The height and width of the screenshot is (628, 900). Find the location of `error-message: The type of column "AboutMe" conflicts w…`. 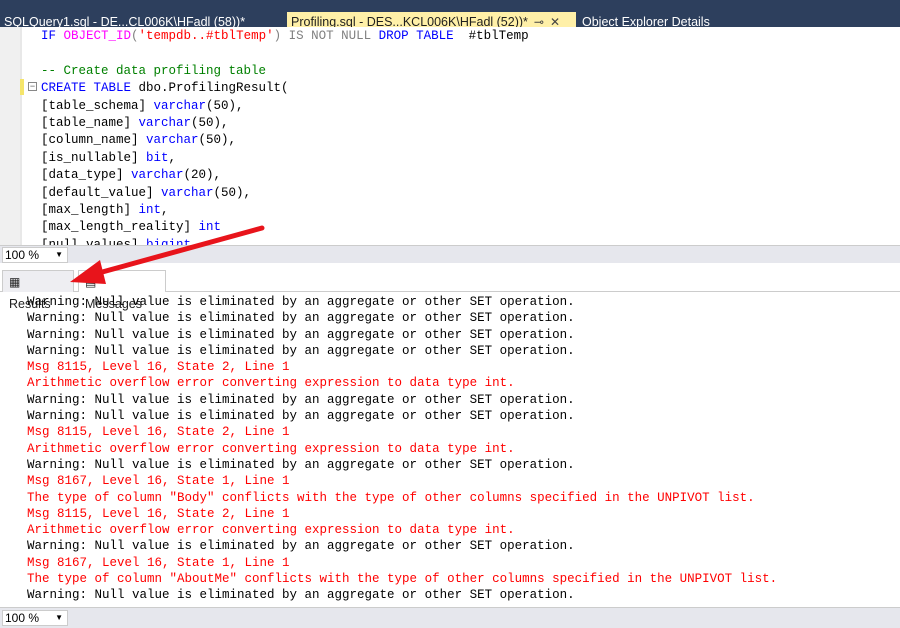

error-message: The type of column "AboutMe" conflicts w… is located at coordinates (402, 579).